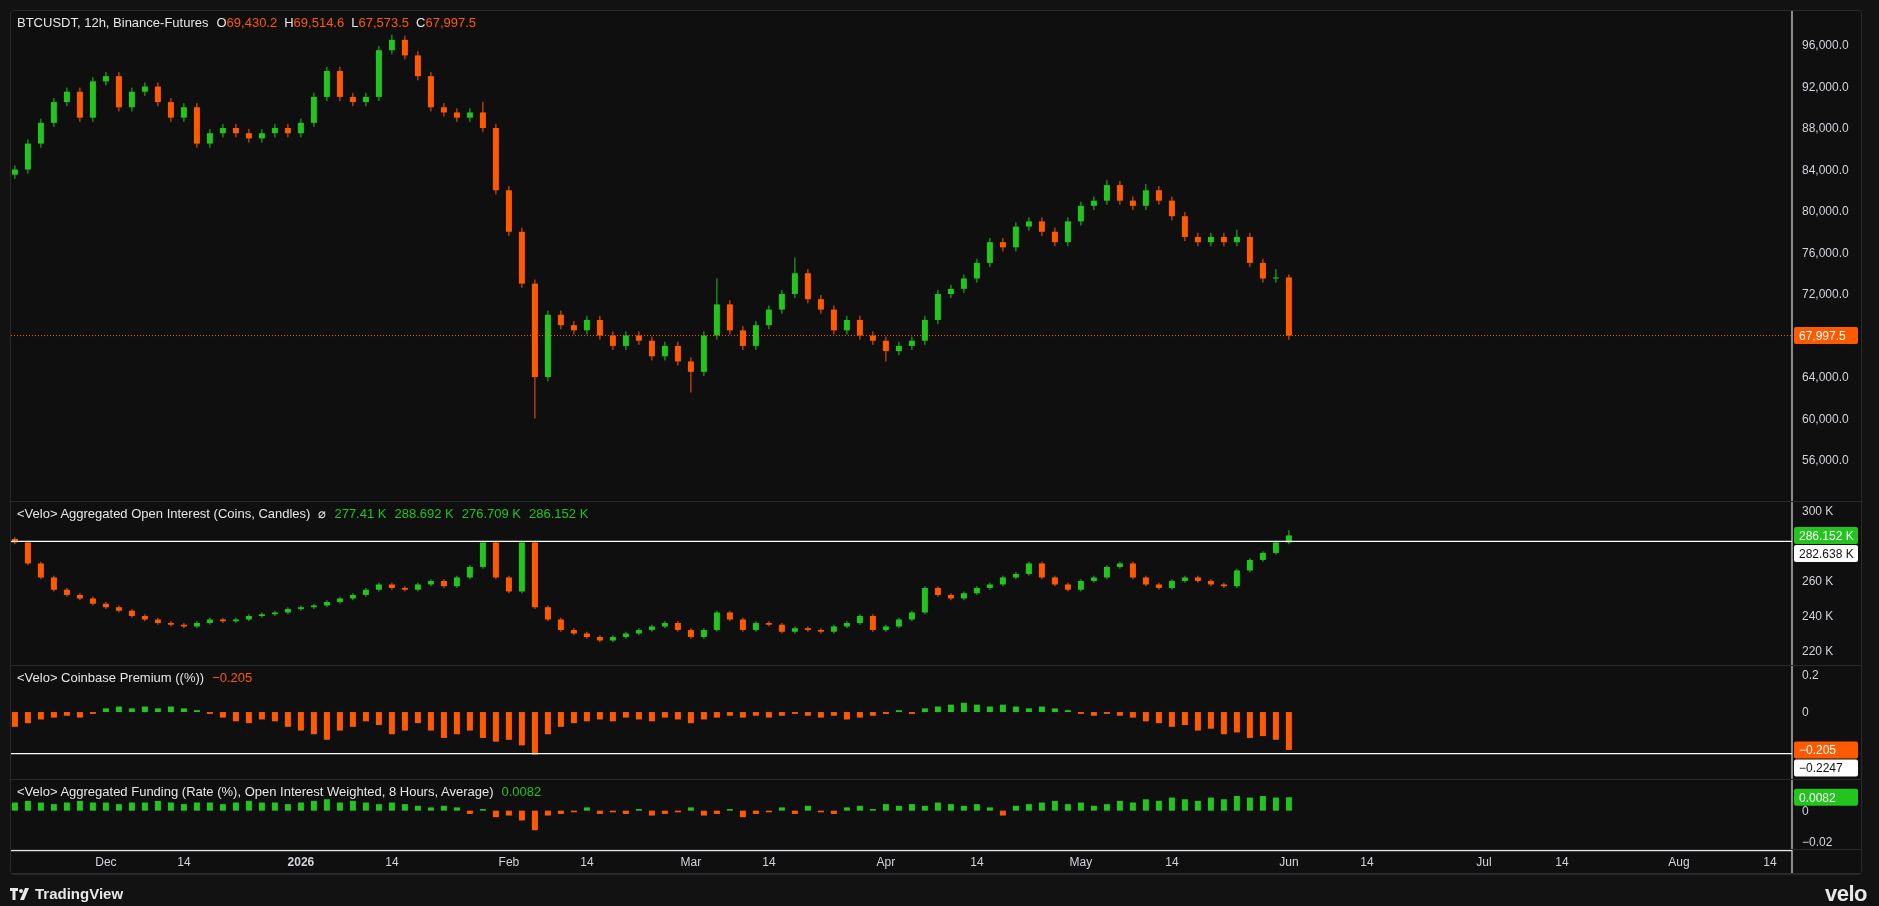  Describe the element at coordinates (509, 862) in the screenshot. I see `time-label: Feb` at that location.